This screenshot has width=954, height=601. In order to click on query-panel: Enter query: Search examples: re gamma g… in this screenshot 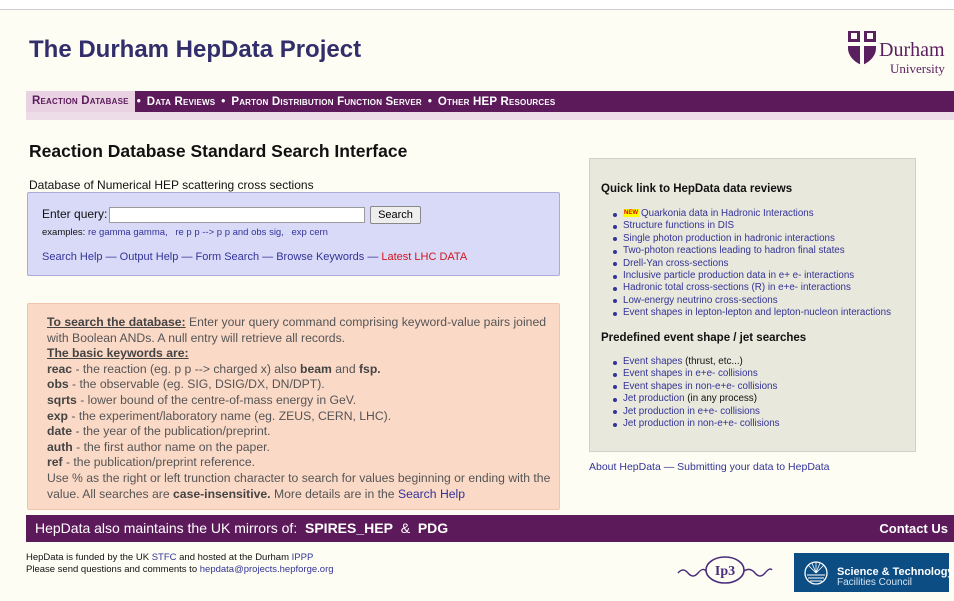, I will do `click(293, 234)`.